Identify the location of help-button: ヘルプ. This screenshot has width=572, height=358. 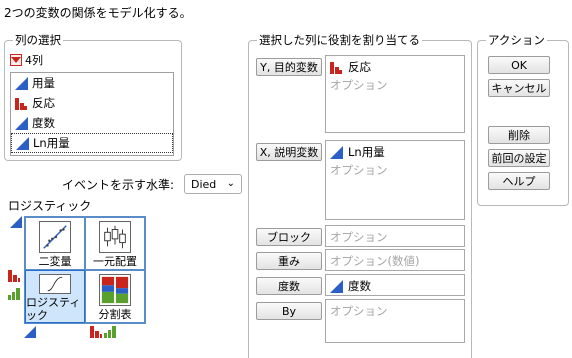
(519, 181).